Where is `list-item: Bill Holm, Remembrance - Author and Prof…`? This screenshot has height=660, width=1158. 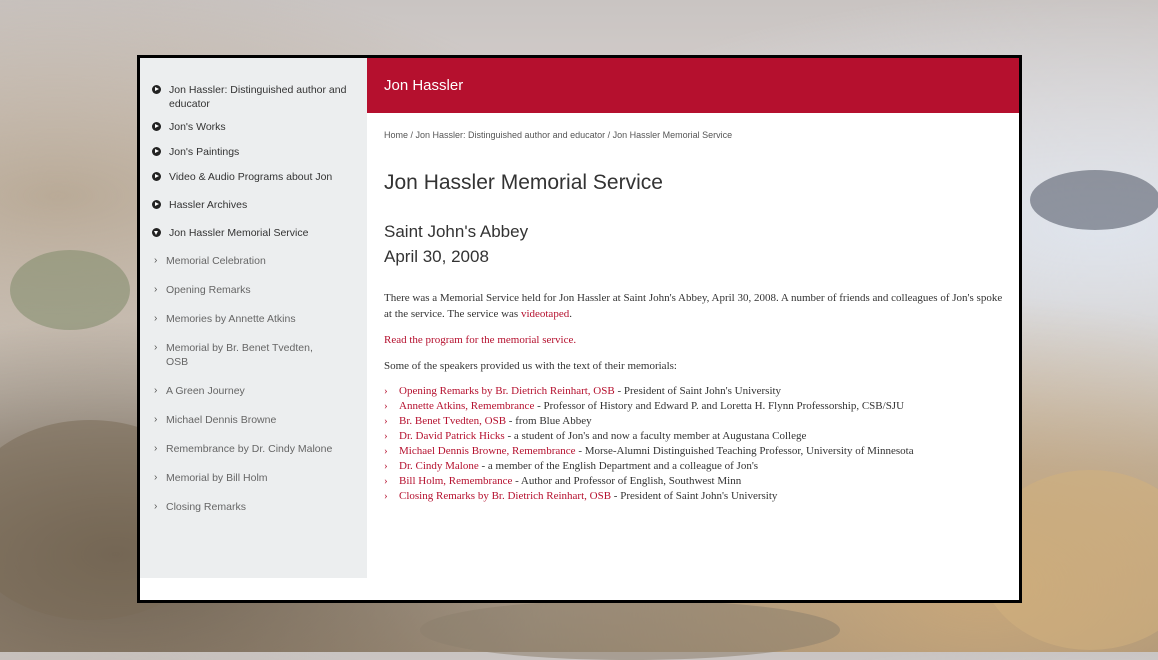
list-item: Bill Holm, Remembrance - Author and Prof… is located at coordinates (694, 481).